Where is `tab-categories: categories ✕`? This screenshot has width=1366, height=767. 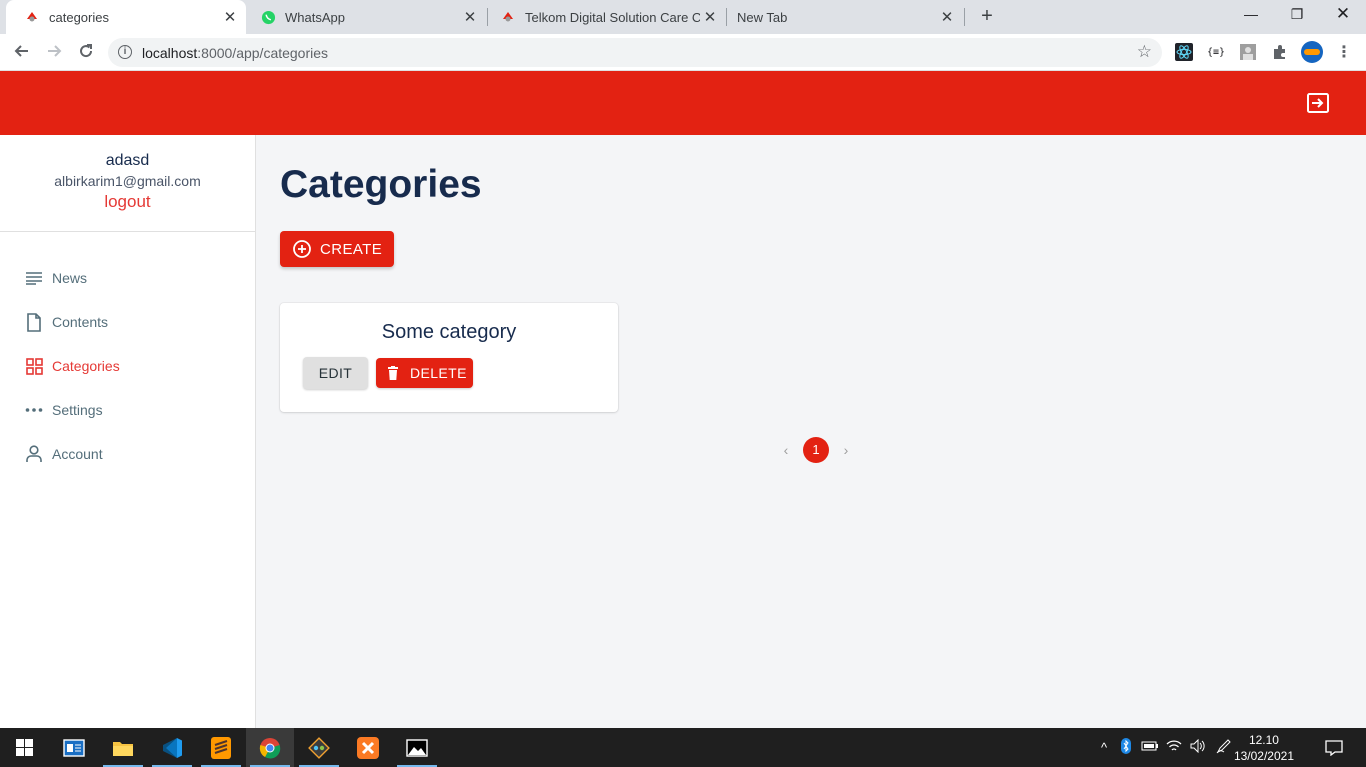
tab-categories: categories ✕ is located at coordinates (126, 17).